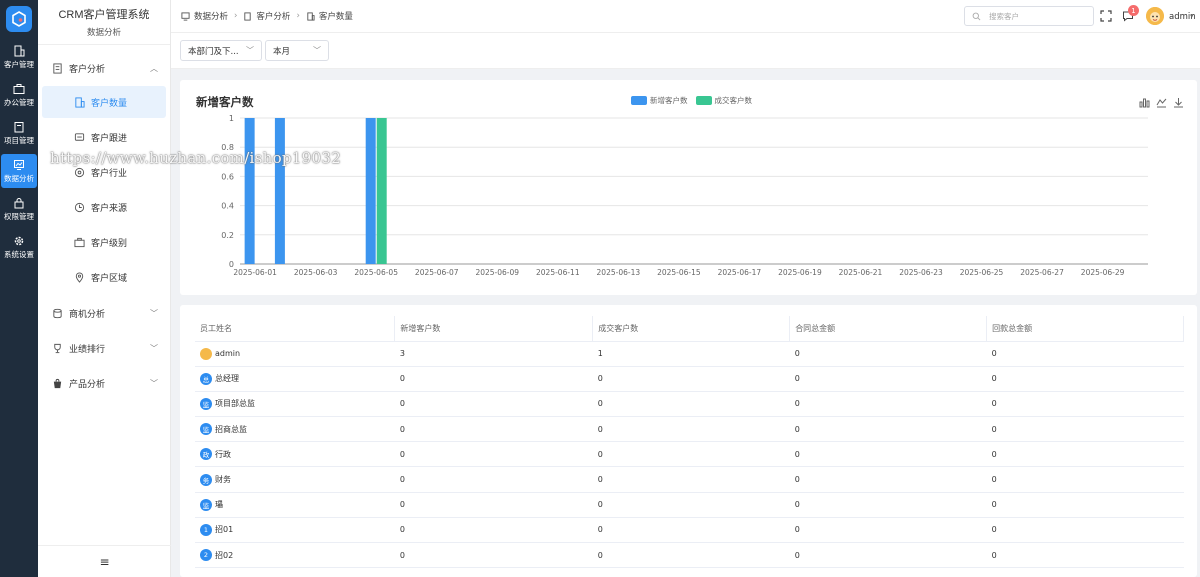  What do you see at coordinates (316, 272) in the screenshot?
I see `x-tick-label: 2025-06-03` at bounding box center [316, 272].